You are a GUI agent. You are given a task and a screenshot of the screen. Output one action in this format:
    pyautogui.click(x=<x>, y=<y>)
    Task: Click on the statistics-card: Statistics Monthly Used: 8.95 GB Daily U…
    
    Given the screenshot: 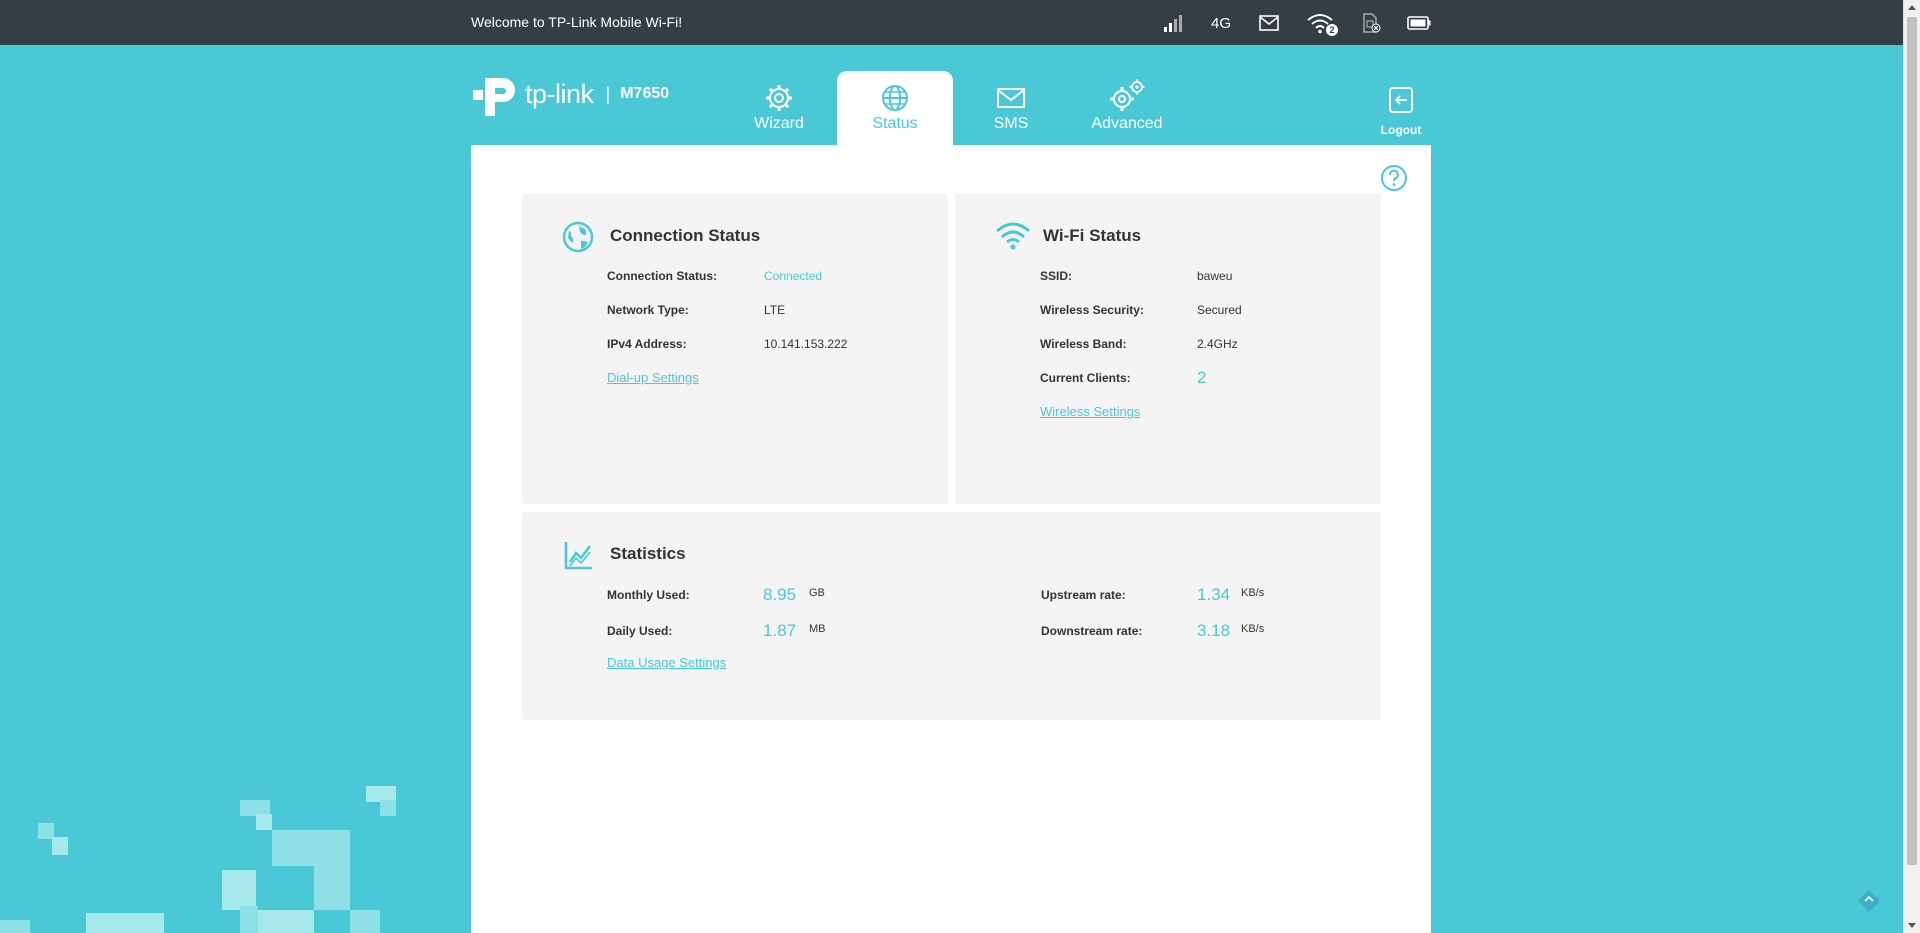 What is the action you would take?
    pyautogui.click(x=951, y=616)
    